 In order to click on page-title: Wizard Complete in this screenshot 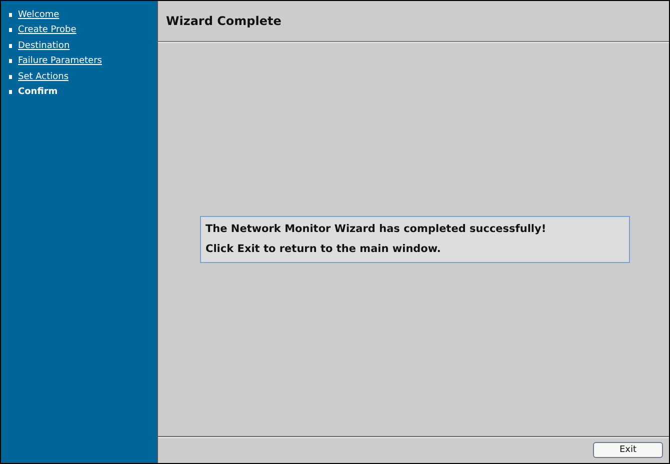, I will do `click(224, 21)`.